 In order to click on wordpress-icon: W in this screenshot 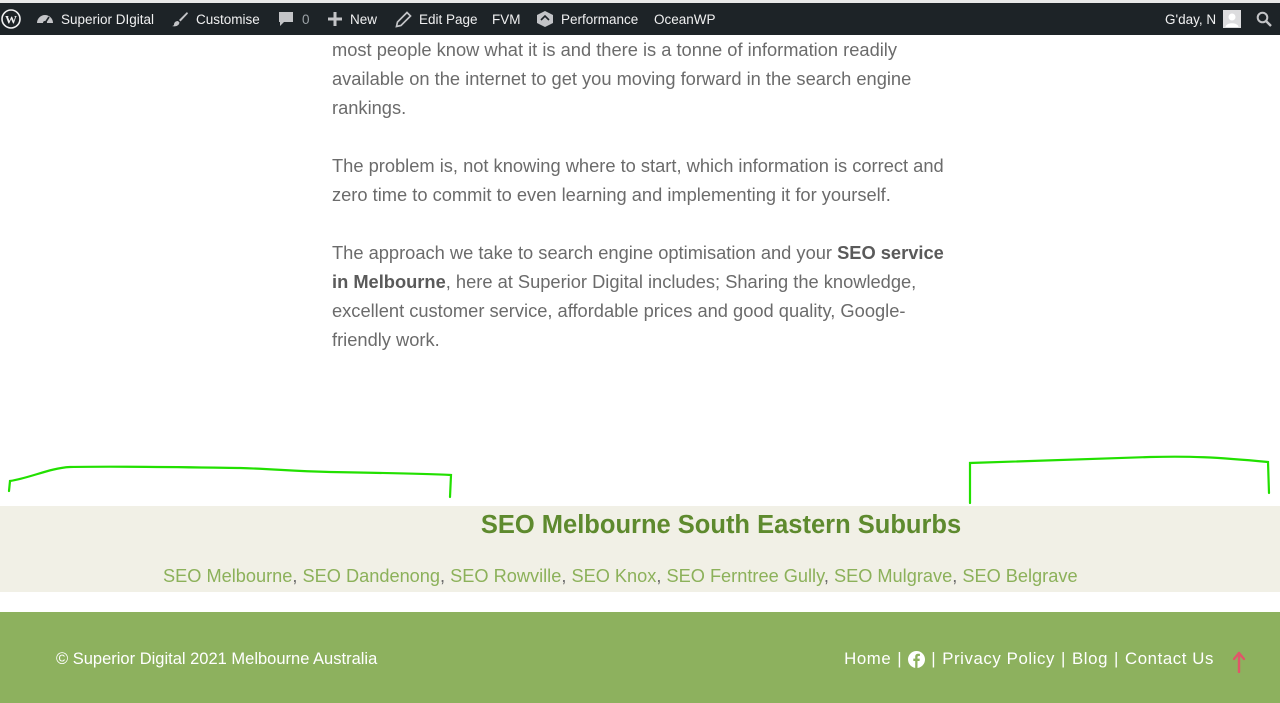, I will do `click(11, 19)`.